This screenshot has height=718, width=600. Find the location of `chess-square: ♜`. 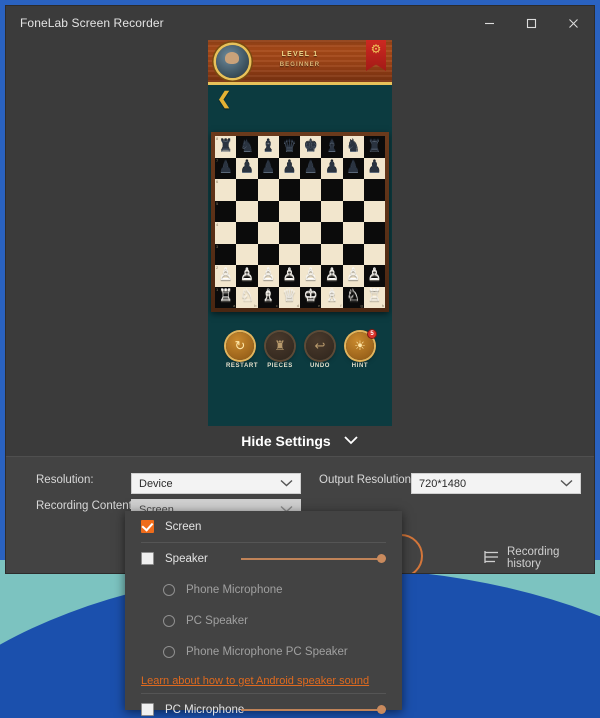

chess-square: ♜ is located at coordinates (374, 147).